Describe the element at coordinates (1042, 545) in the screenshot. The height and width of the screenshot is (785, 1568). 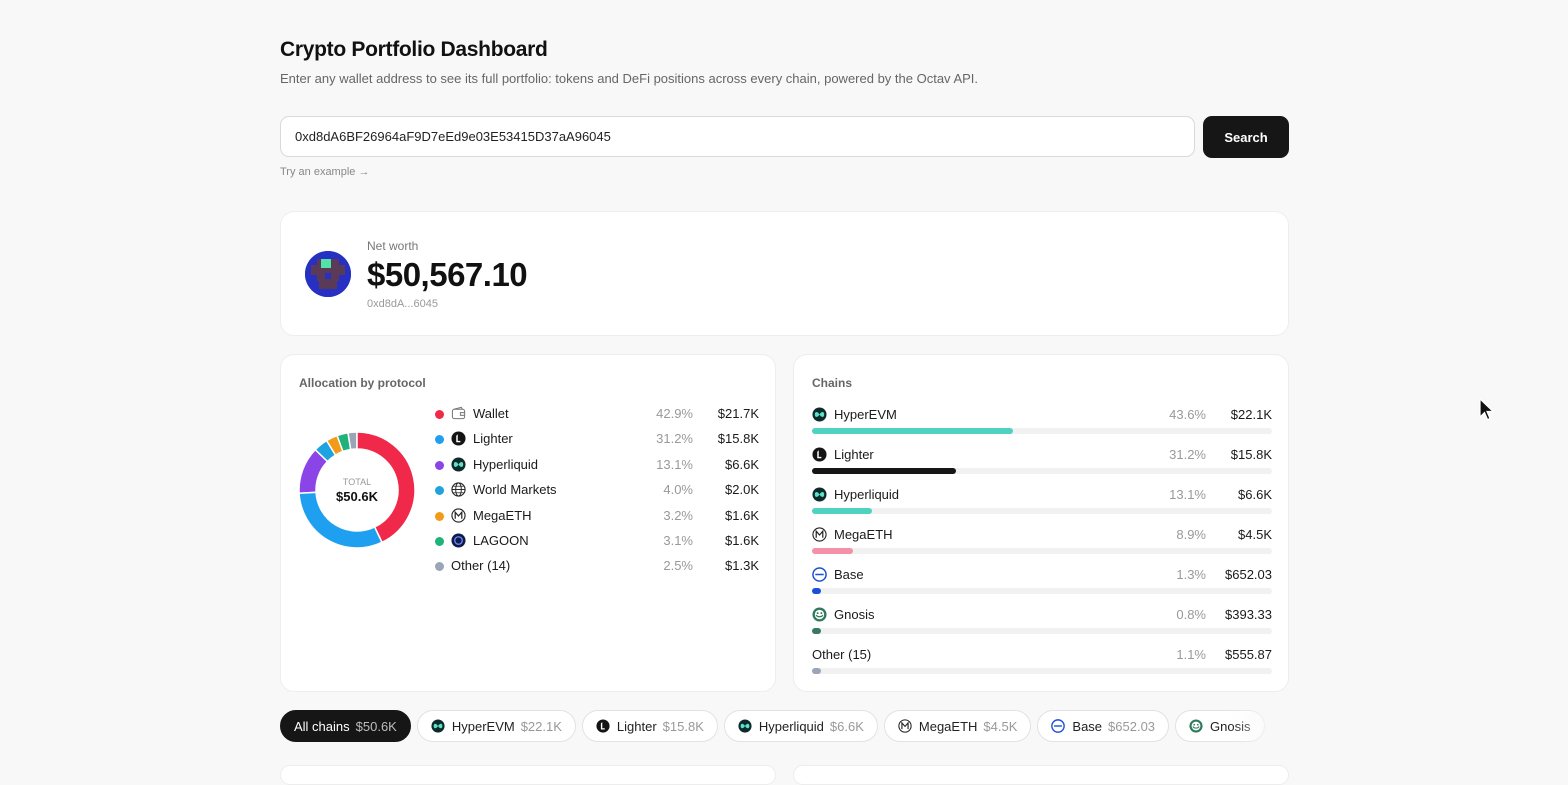
I see `chain-row: MegaETH 8.9% $4.5K` at that location.